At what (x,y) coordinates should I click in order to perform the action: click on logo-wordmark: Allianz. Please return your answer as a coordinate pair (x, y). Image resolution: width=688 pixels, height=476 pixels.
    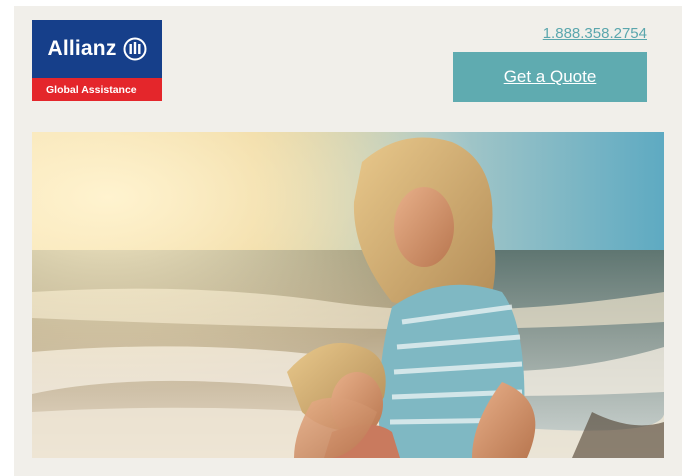
    Looking at the image, I should click on (97, 49).